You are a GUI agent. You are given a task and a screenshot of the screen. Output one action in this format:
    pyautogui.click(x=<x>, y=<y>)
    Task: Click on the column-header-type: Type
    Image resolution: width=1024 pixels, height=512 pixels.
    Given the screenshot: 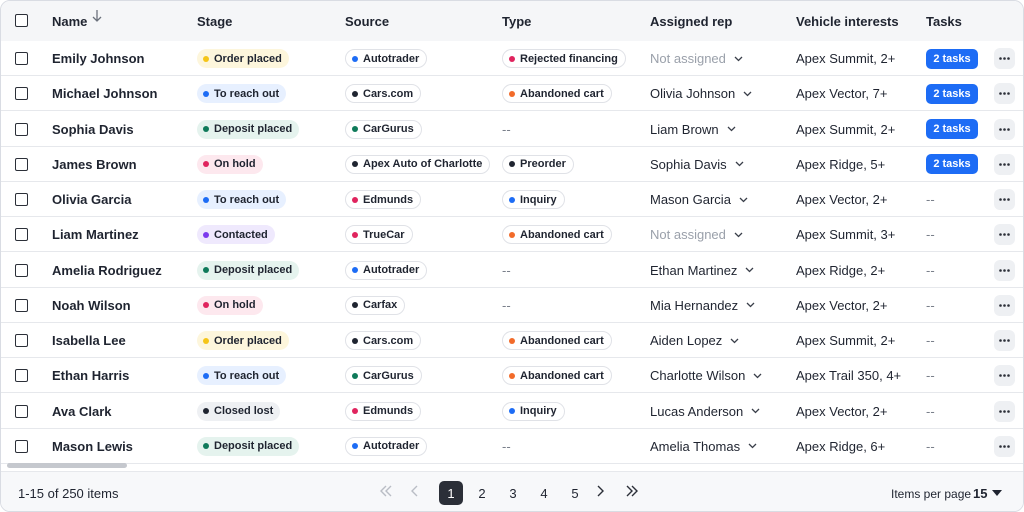 What is the action you would take?
    pyautogui.click(x=516, y=21)
    